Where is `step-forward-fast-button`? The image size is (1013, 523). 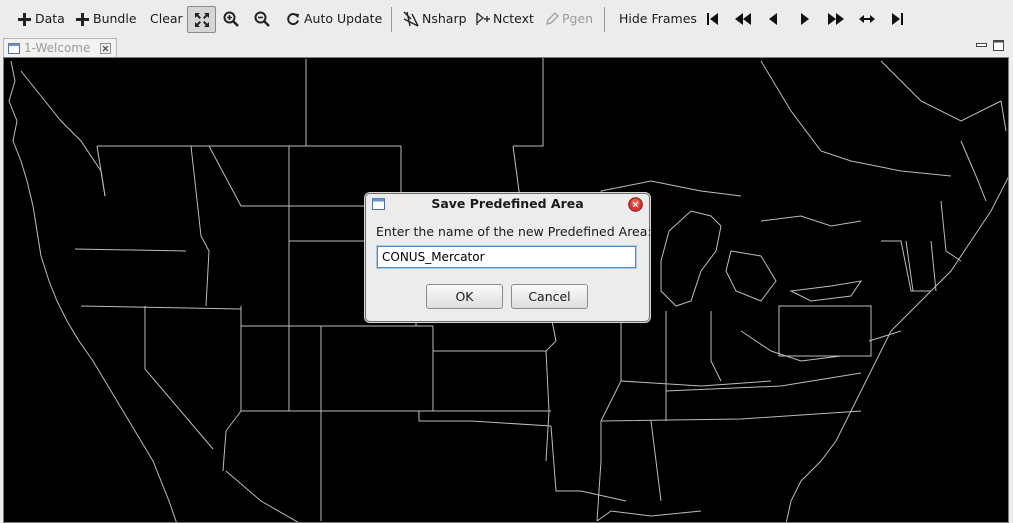 step-forward-fast-button is located at coordinates (836, 19).